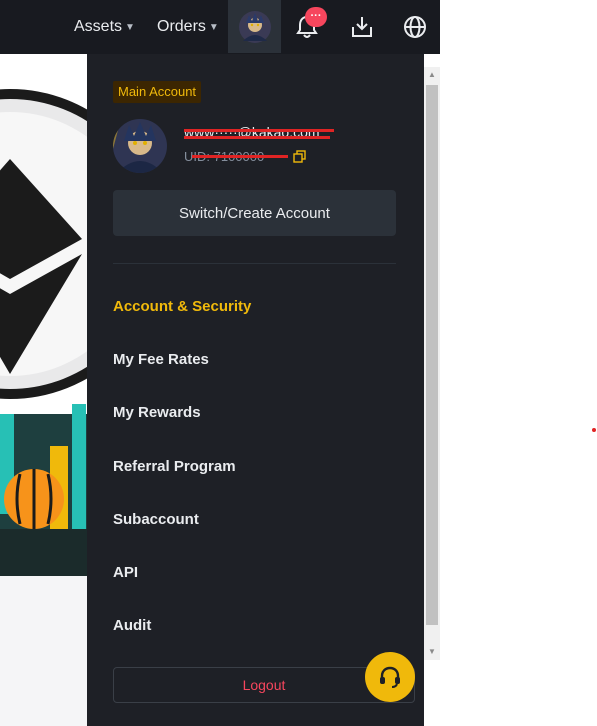 Image resolution: width=597 pixels, height=726 pixels. I want to click on main-account-tag: Main Account, so click(157, 92).